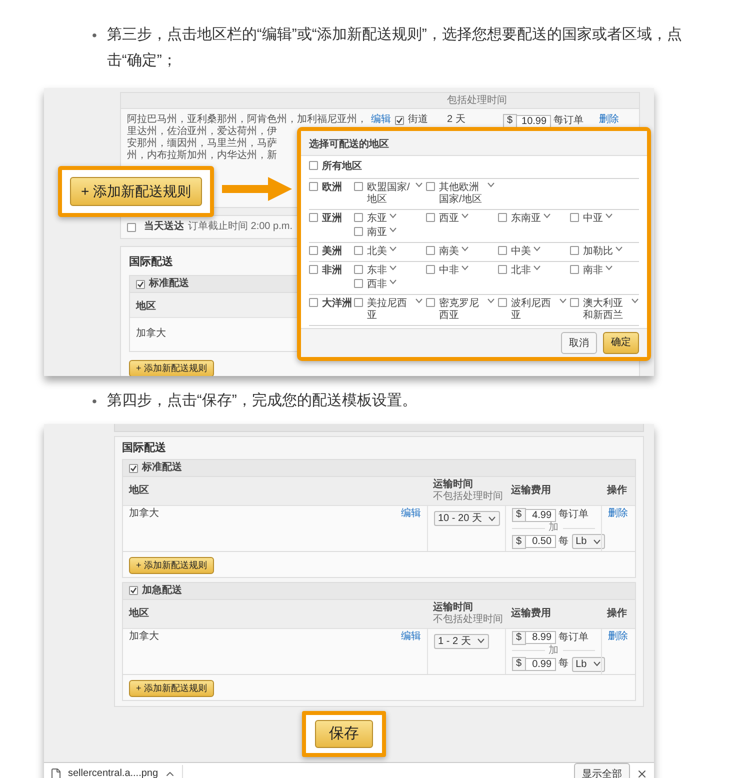  I want to click on region-option: 西亚, so click(449, 219).